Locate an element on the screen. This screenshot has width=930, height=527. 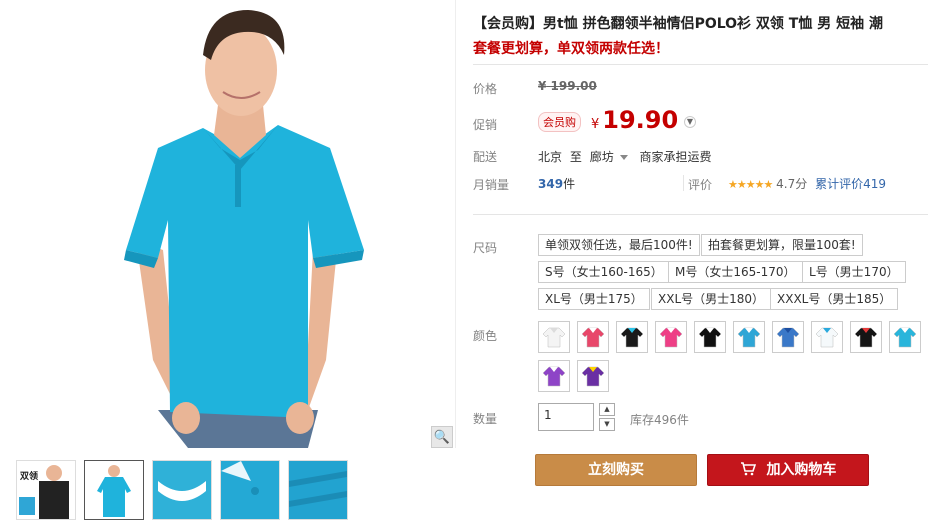
shipping-route: 北京 至 廊坊 商家承担运费 is located at coordinates (625, 156).